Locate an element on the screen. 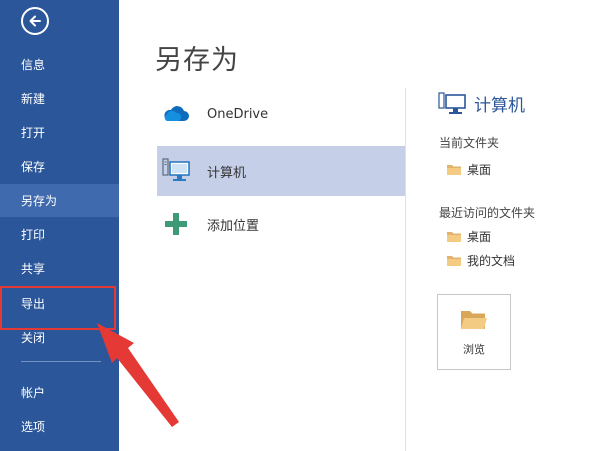 This screenshot has width=600, height=451. current-folder-desktop: 桌面 is located at coordinates (469, 169).